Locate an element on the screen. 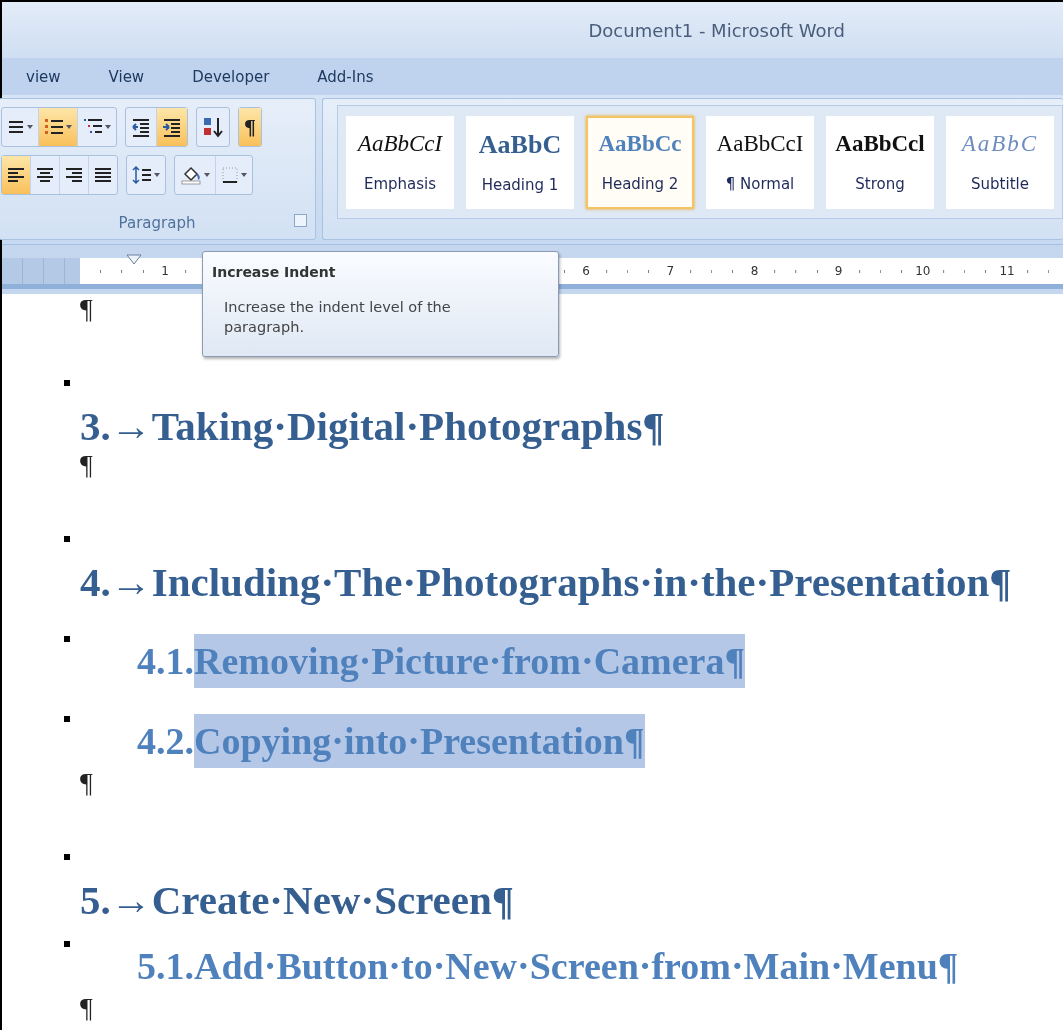 The height and width of the screenshot is (1030, 1063). align-right-icon is located at coordinates (74, 175).